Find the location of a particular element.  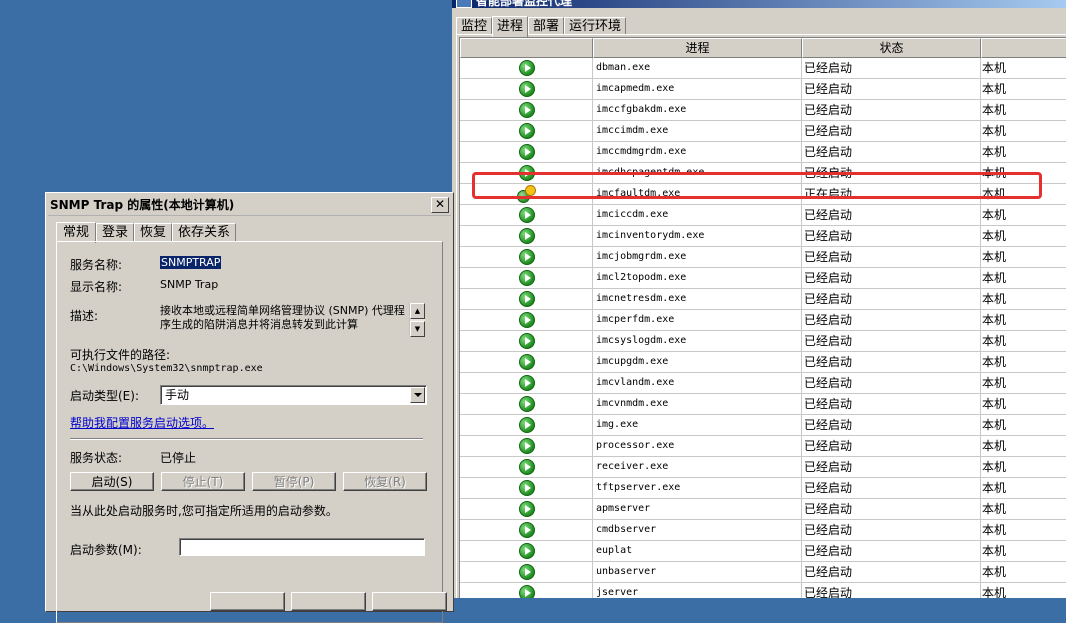

table-row: imcdhcpagentdm.exe 已经启动 本机 is located at coordinates (763, 173).